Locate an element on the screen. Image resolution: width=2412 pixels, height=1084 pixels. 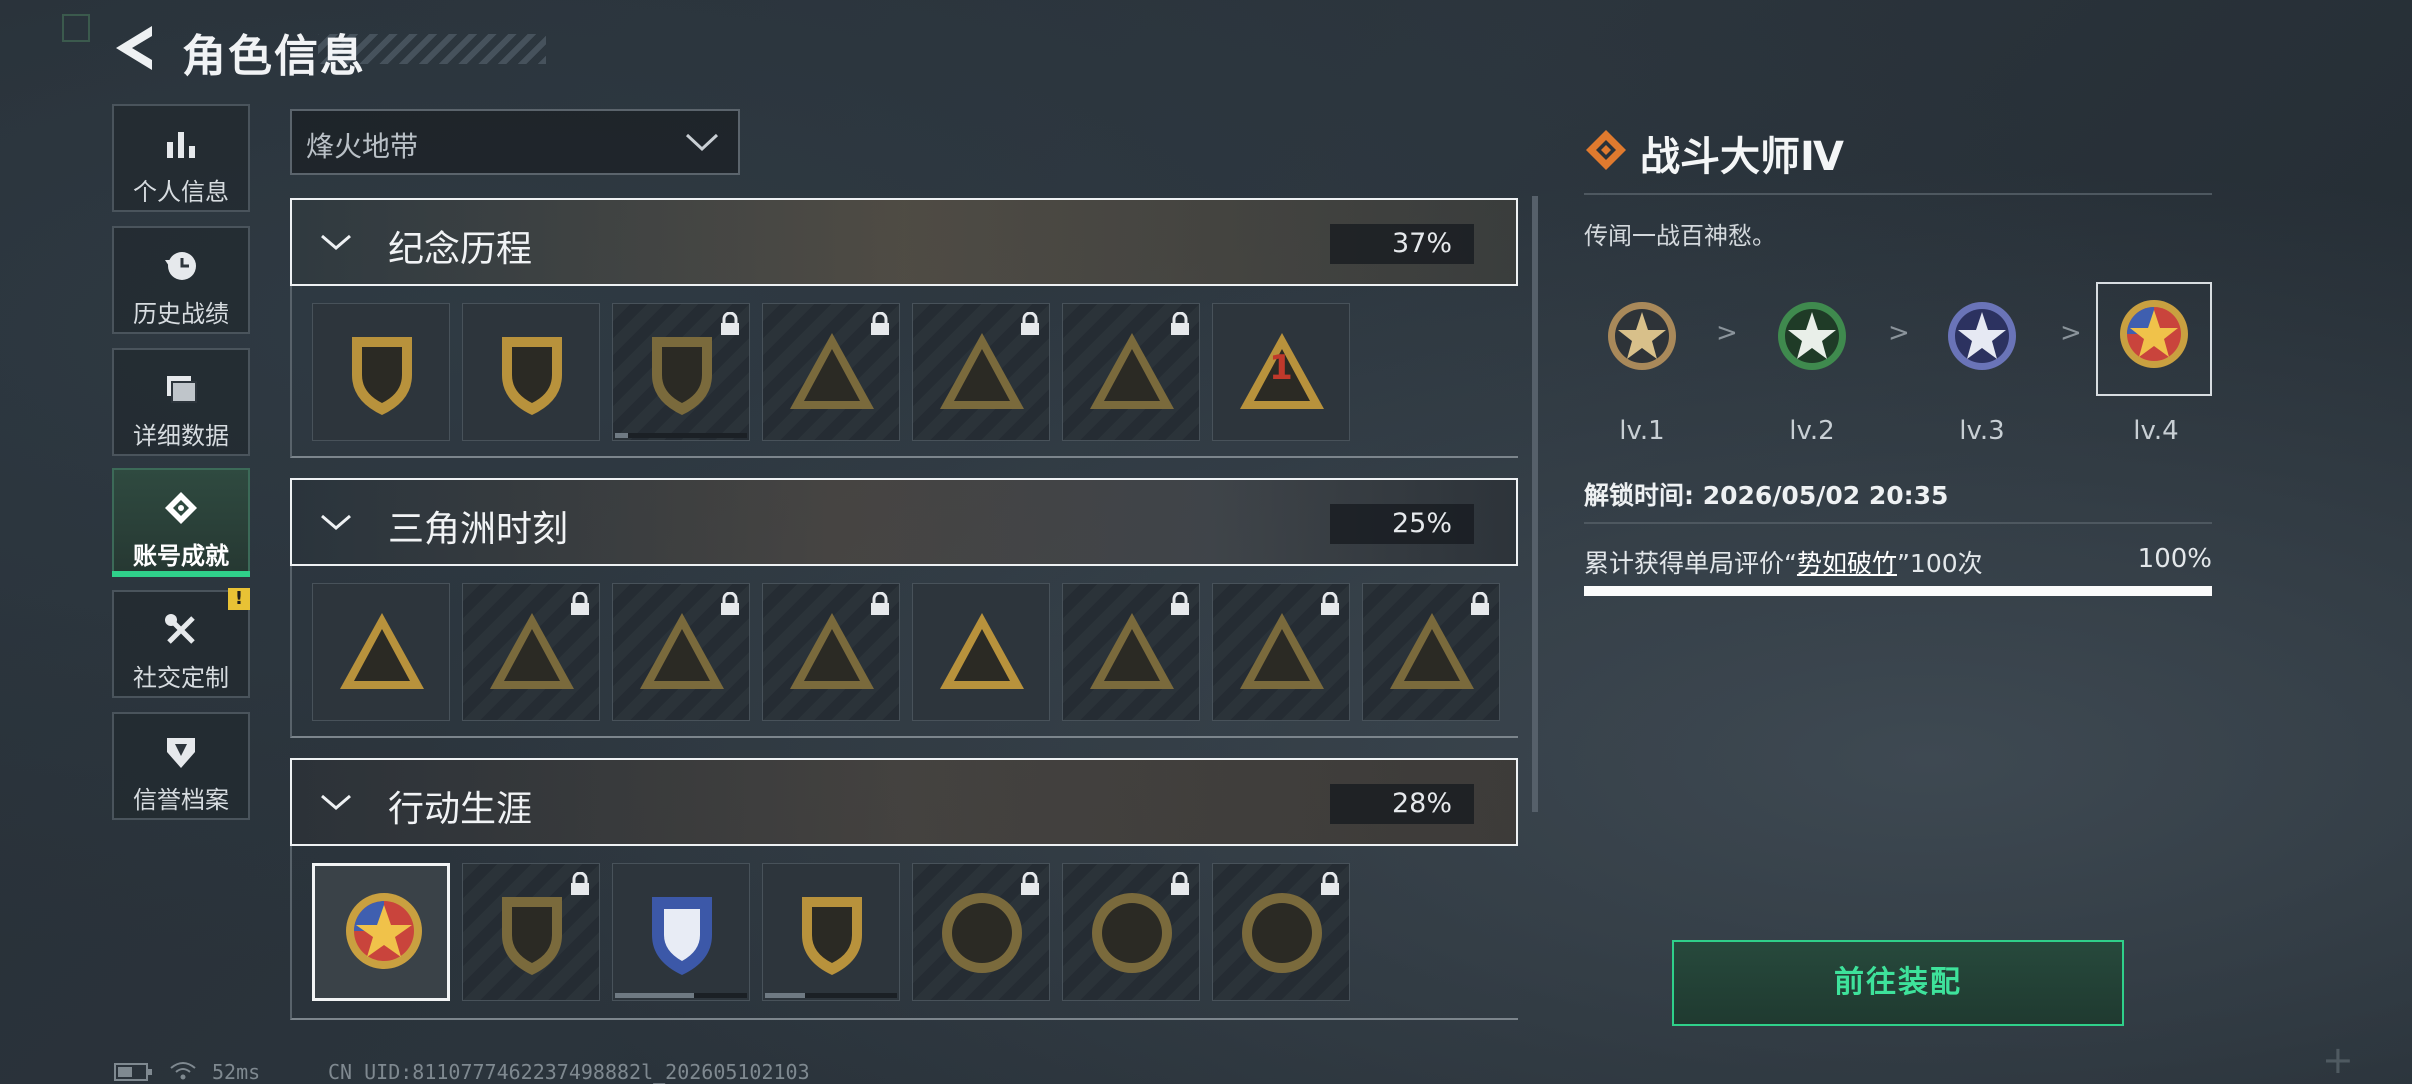
sidebar-item-achievements: 账号成就 is located at coordinates (181, 522).